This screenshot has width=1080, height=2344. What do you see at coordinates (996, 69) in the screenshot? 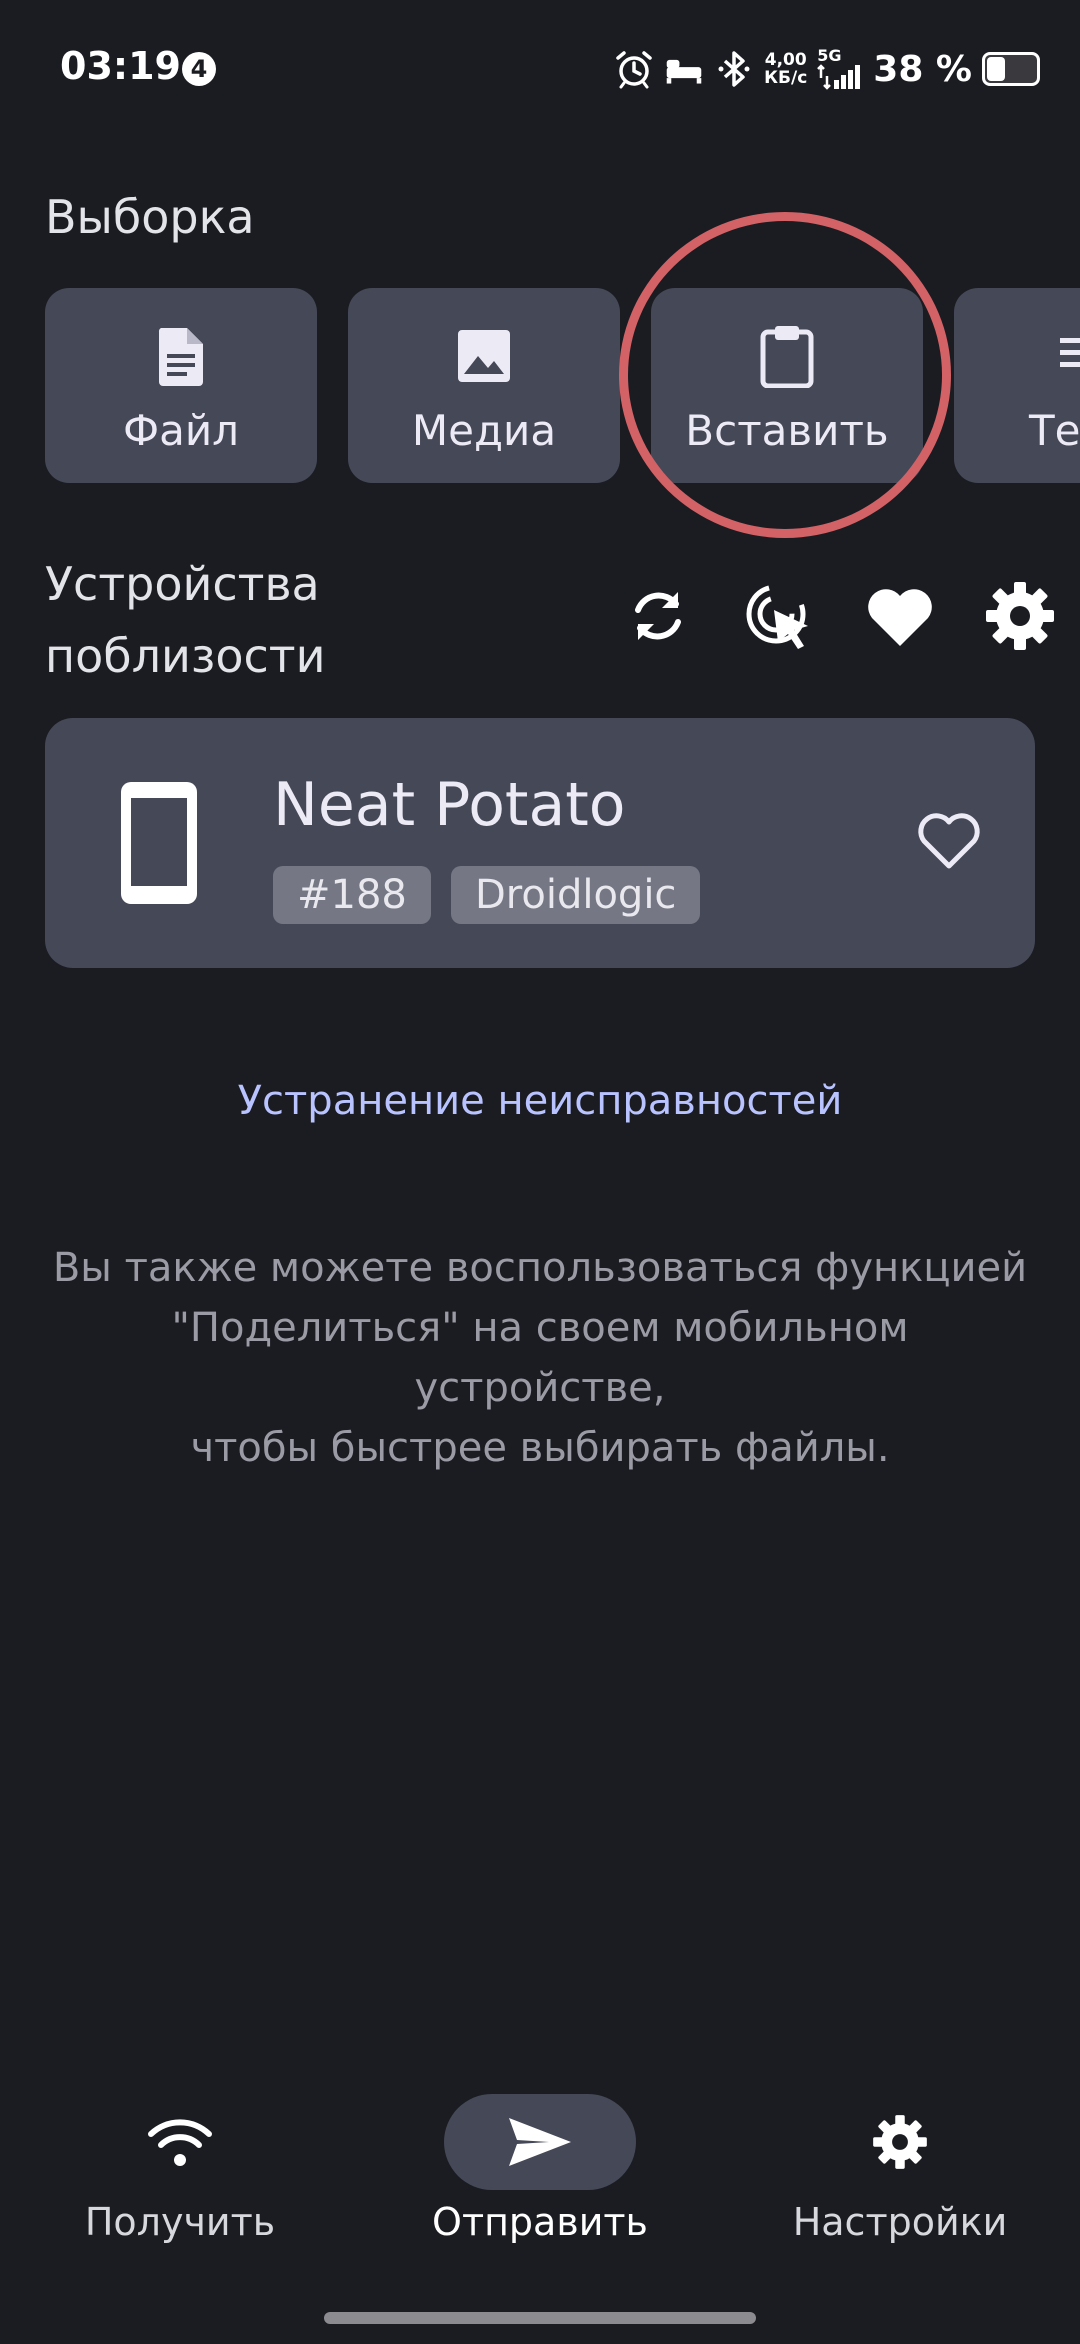
I see `battery-level-fill` at bounding box center [996, 69].